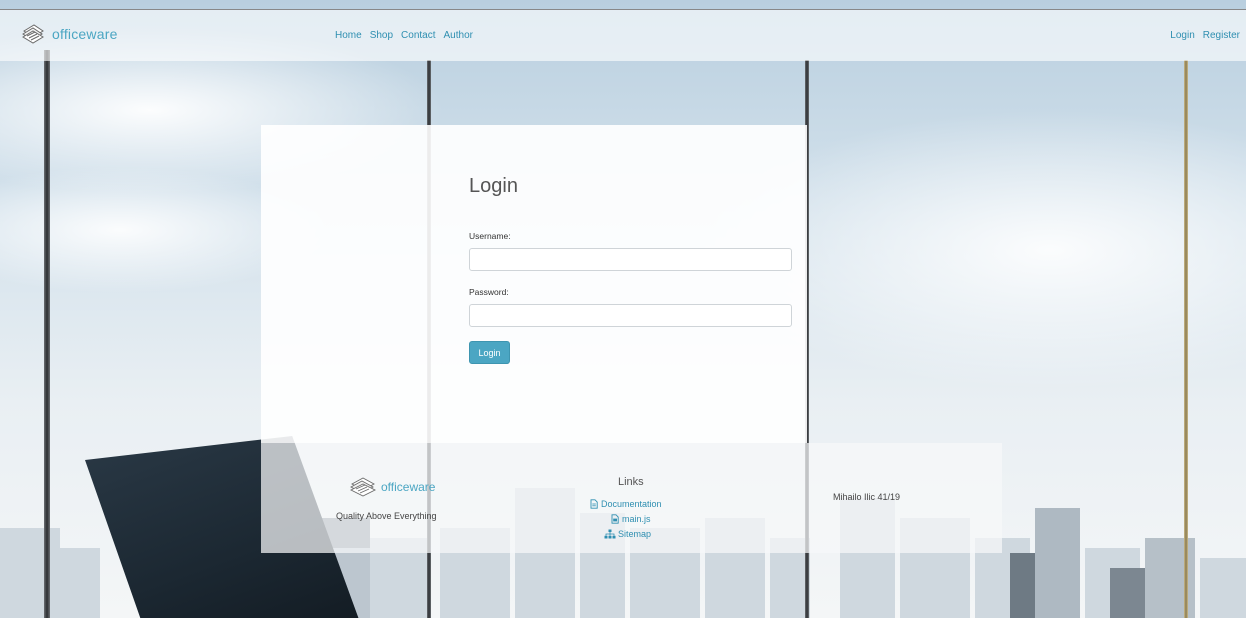  I want to click on file-code-icon, so click(615, 519).